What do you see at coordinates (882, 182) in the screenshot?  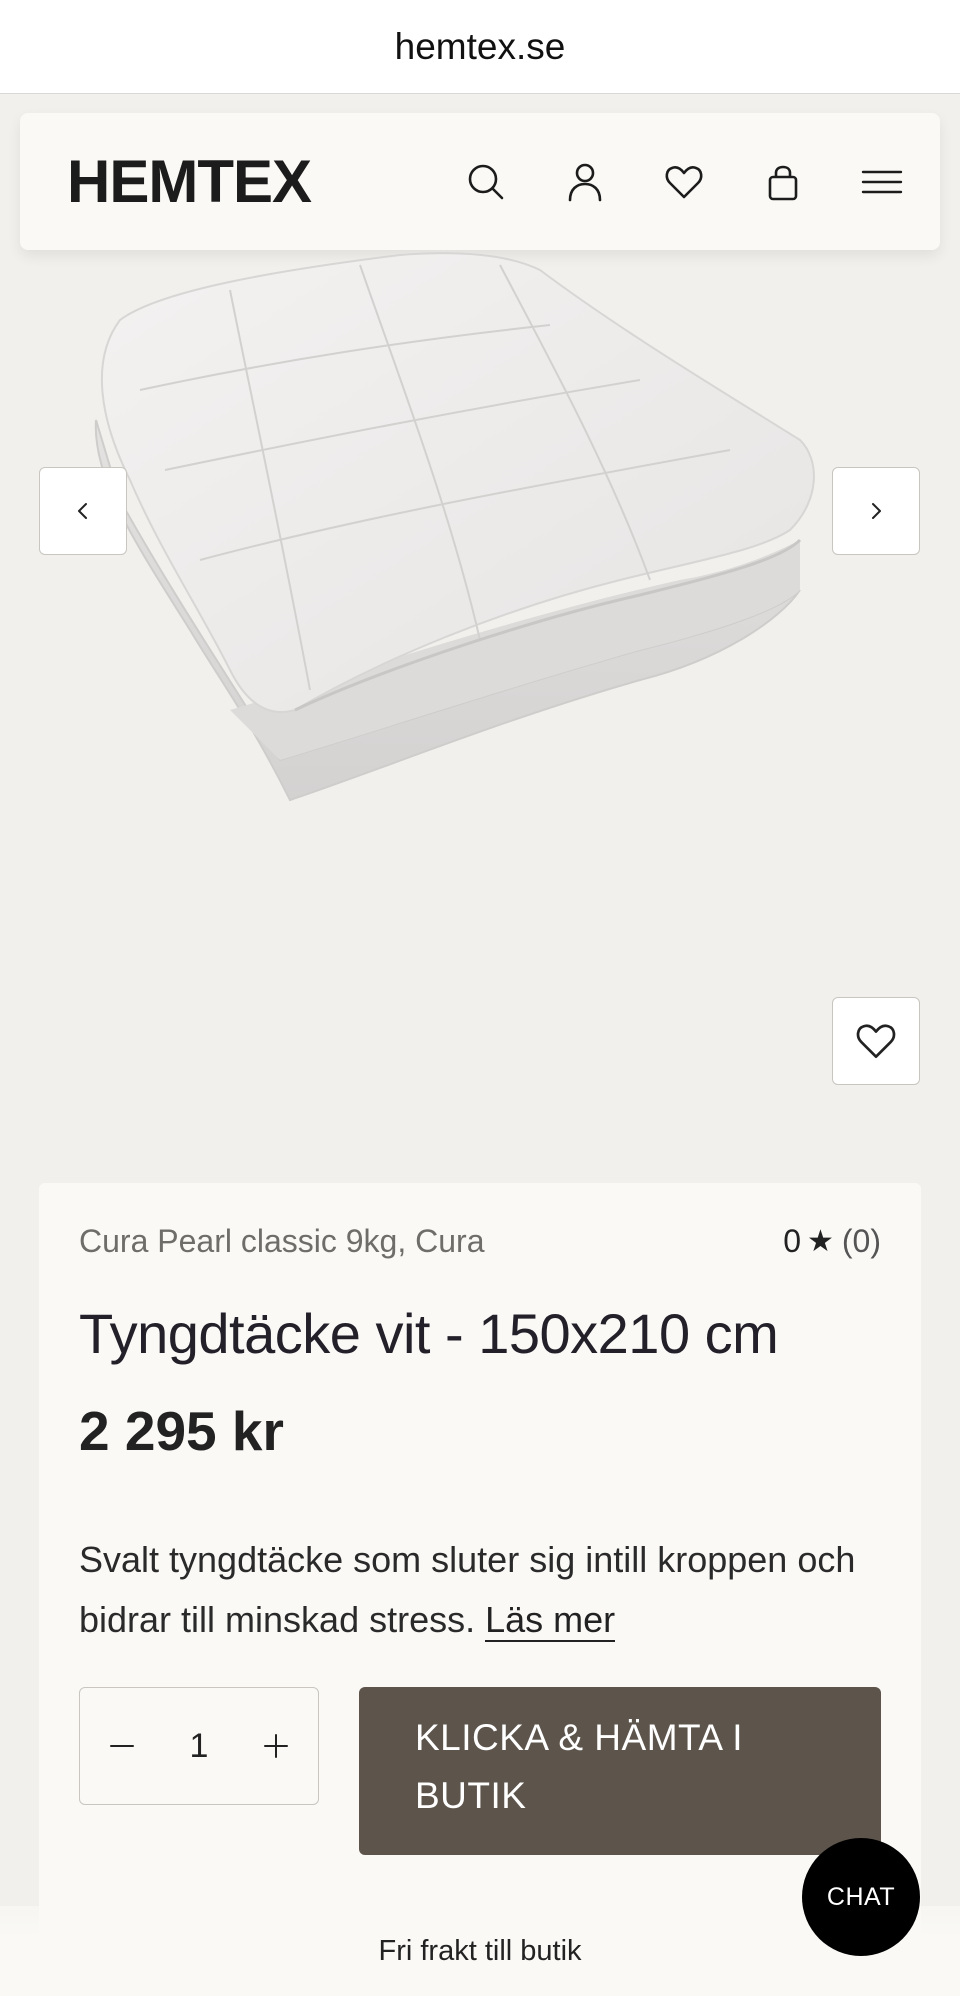 I see `menu-icon` at bounding box center [882, 182].